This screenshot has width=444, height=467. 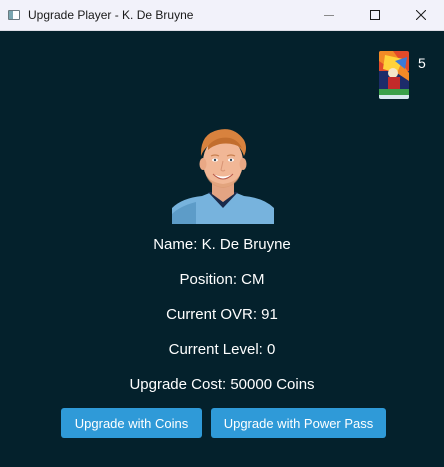 I want to click on title-bar: Upgrade Player - K. De Bruyne, so click(x=222, y=15).